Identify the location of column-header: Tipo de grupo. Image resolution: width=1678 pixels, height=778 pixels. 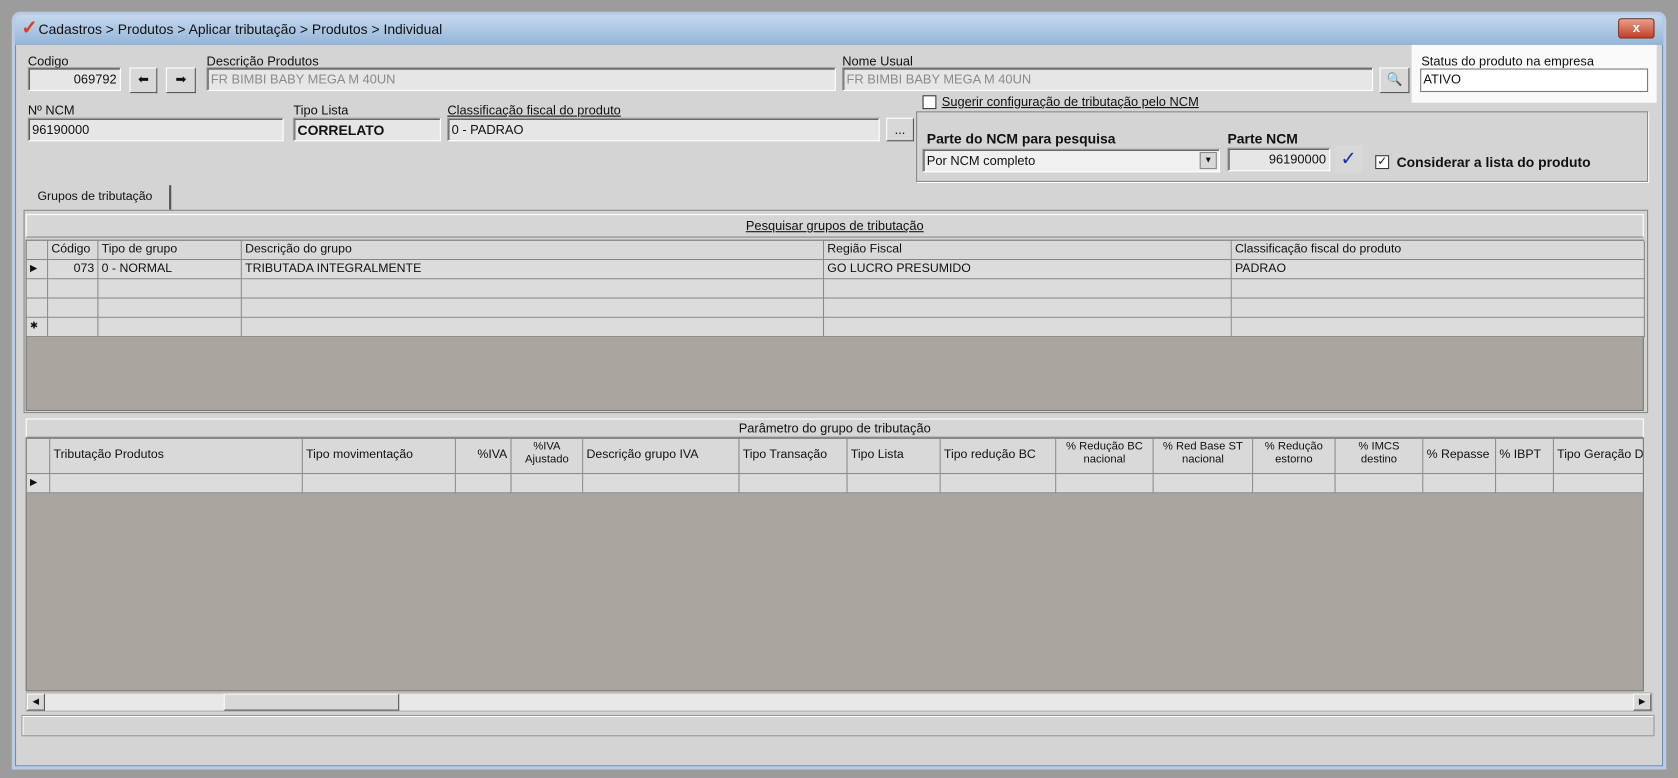
(170, 250).